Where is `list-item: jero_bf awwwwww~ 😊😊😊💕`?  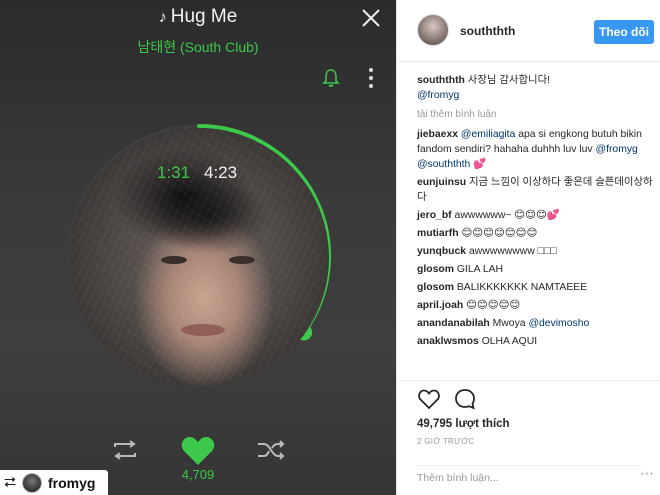 list-item: jero_bf awwwwww~ 😊😊😊💕 is located at coordinates (537, 215).